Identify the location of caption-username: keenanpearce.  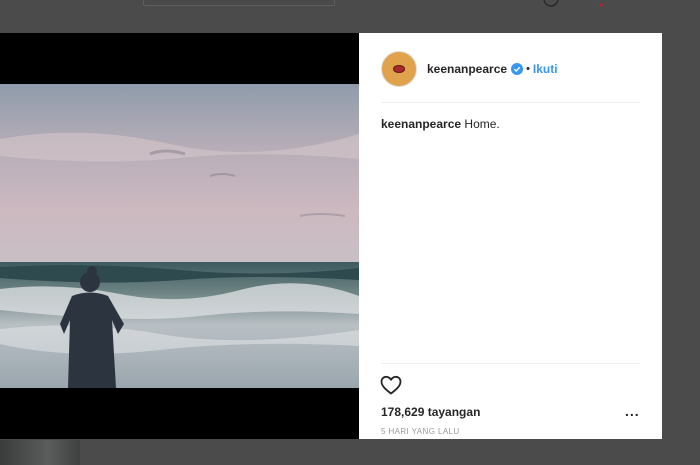
(421, 124).